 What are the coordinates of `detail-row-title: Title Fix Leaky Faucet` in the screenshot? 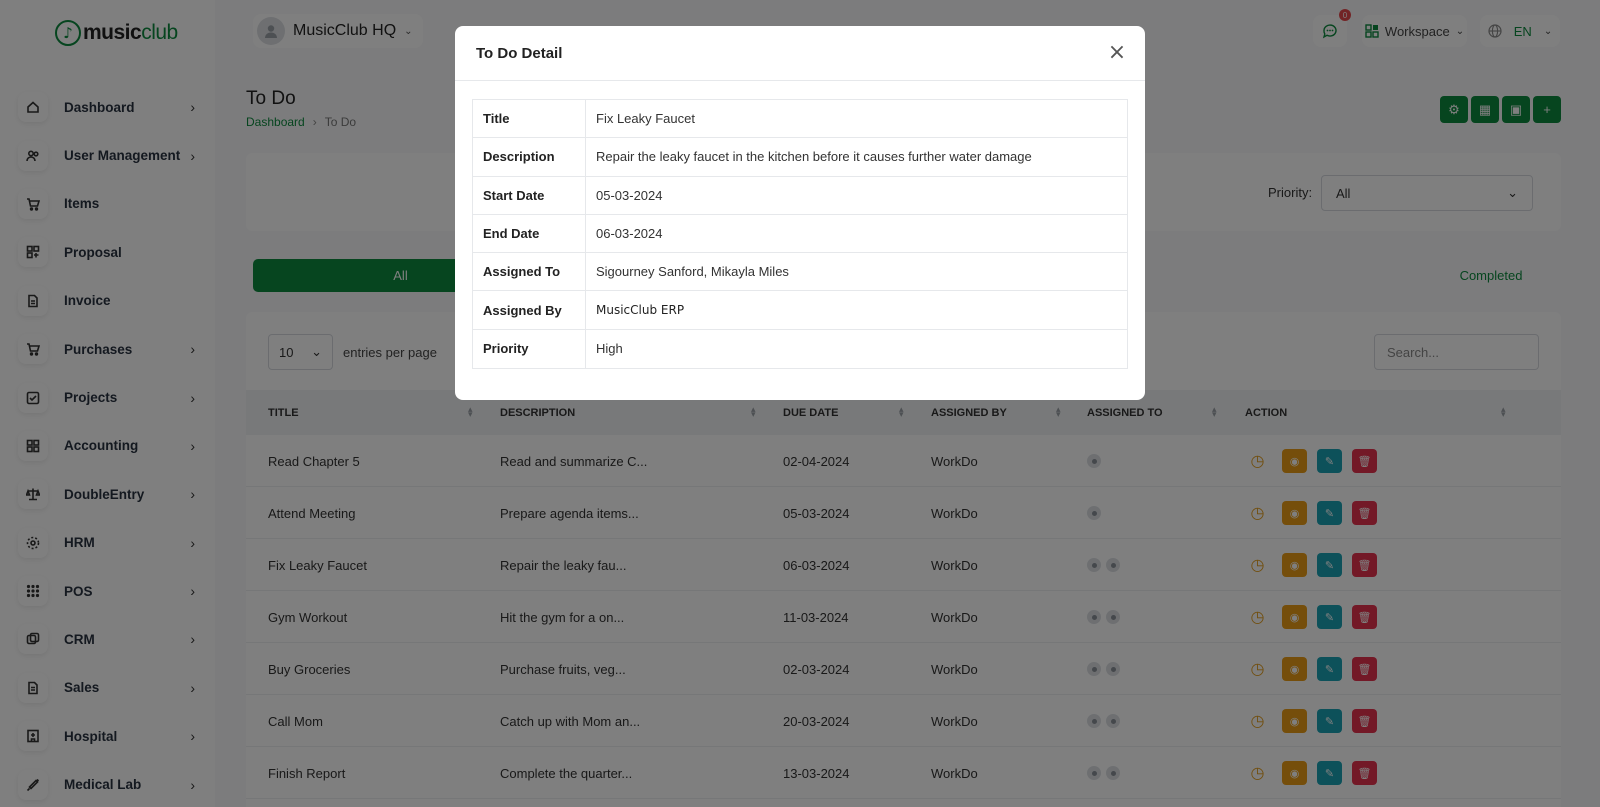 It's located at (800, 119).